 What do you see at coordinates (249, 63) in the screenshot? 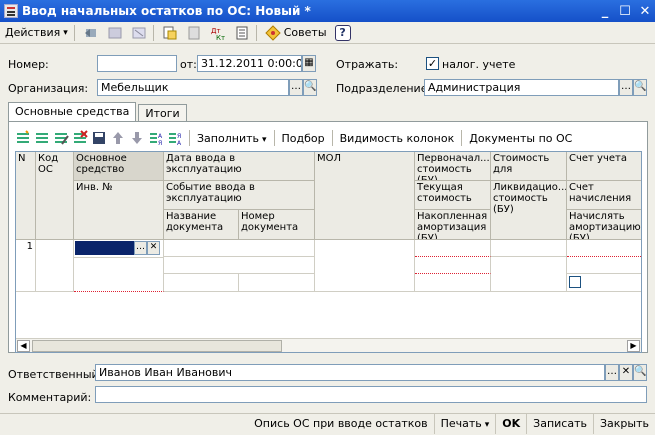
I see `date-field: 31.12.2011 0:00:00` at bounding box center [249, 63].